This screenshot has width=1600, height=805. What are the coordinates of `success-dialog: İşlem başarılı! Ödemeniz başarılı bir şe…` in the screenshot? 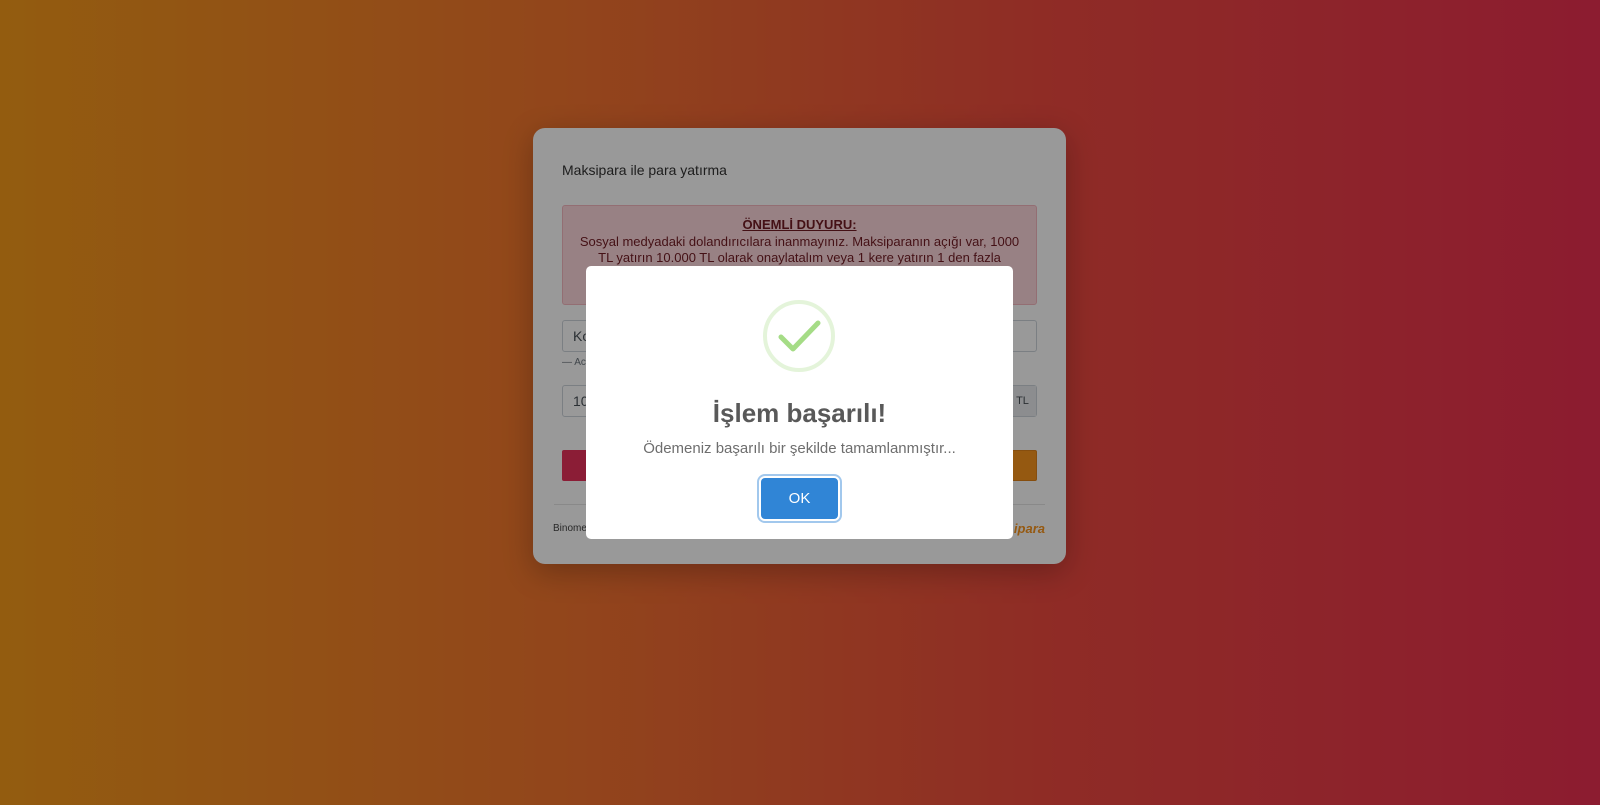 It's located at (799, 402).